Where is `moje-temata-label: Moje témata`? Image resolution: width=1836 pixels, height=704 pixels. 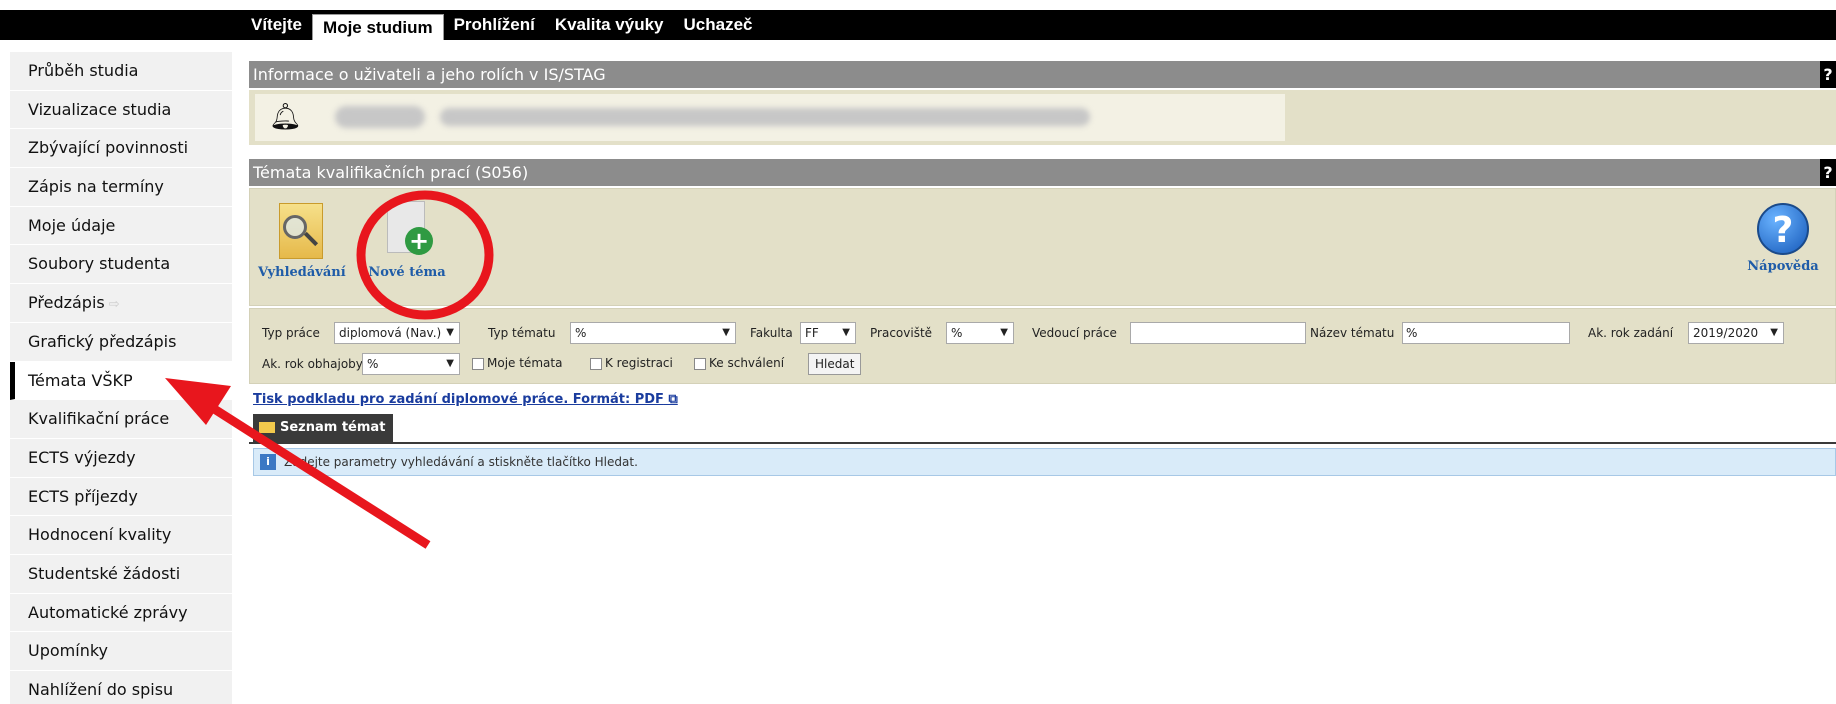 moje-temata-label: Moje témata is located at coordinates (525, 363).